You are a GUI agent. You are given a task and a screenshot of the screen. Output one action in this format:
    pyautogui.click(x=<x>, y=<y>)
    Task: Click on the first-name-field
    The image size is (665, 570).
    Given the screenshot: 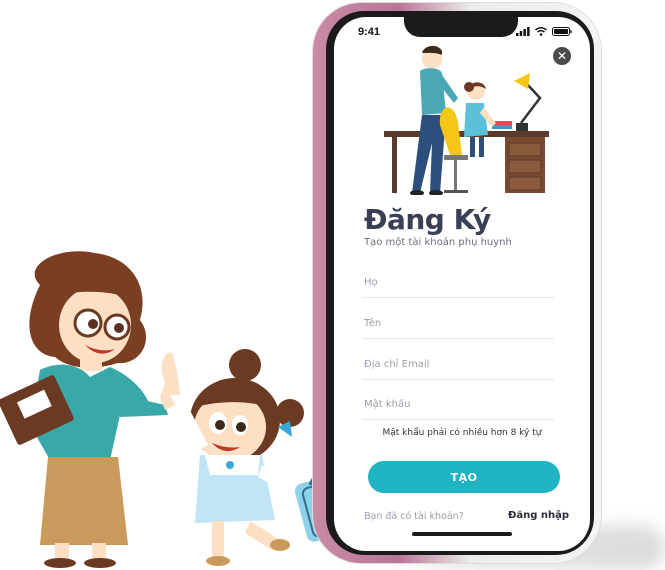 What is the action you would take?
    pyautogui.click(x=459, y=323)
    